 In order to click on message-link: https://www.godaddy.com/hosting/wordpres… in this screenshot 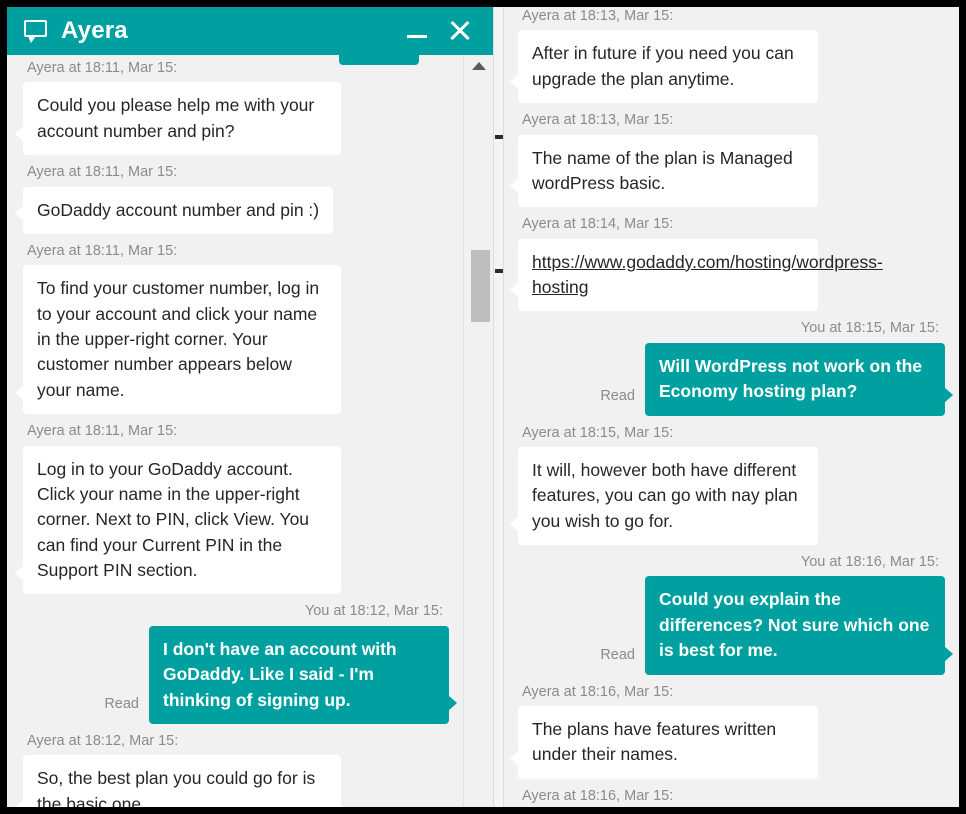, I will do `click(696, 275)`.